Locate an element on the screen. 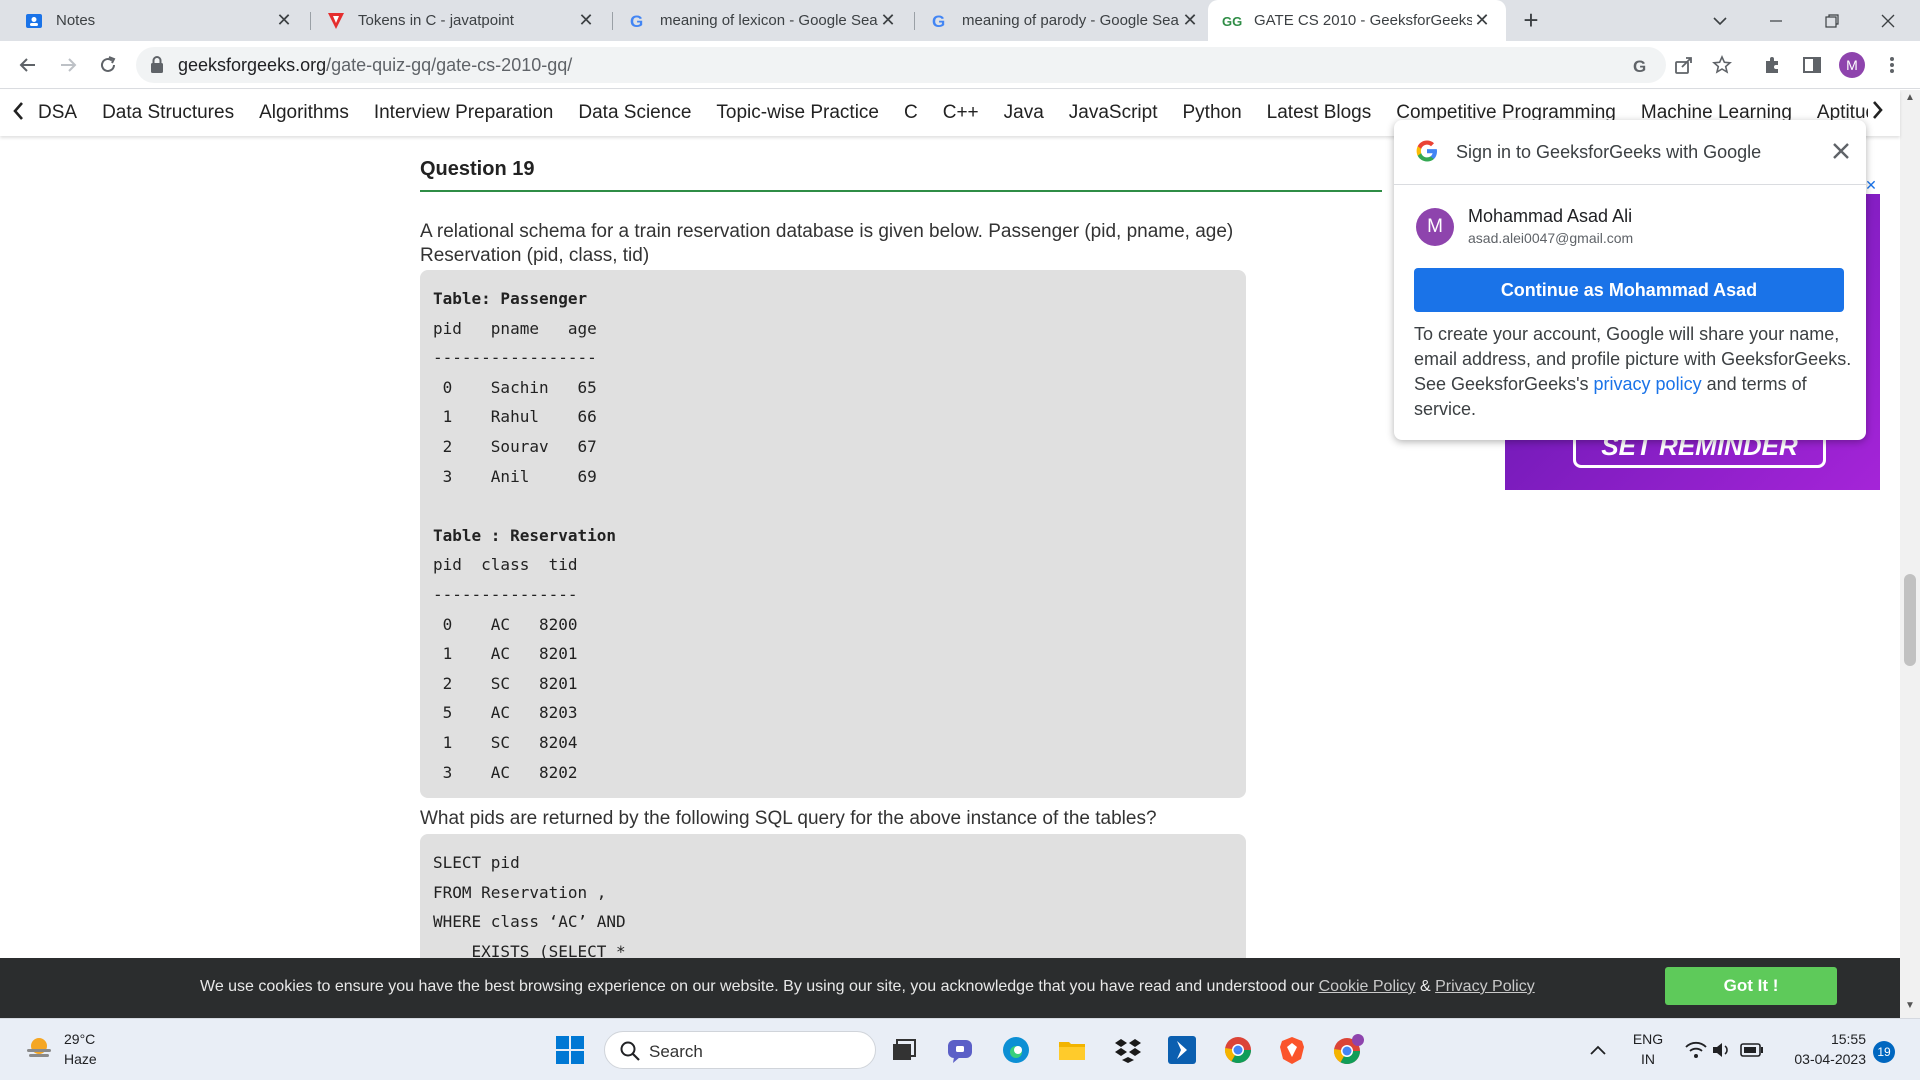 This screenshot has width=1920, height=1080. clock-time: 15:55 is located at coordinates (1821, 1039).